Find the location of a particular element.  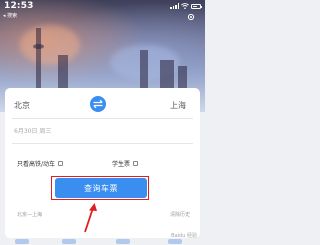

date-selector: 6月30日 周三 is located at coordinates (32, 130).